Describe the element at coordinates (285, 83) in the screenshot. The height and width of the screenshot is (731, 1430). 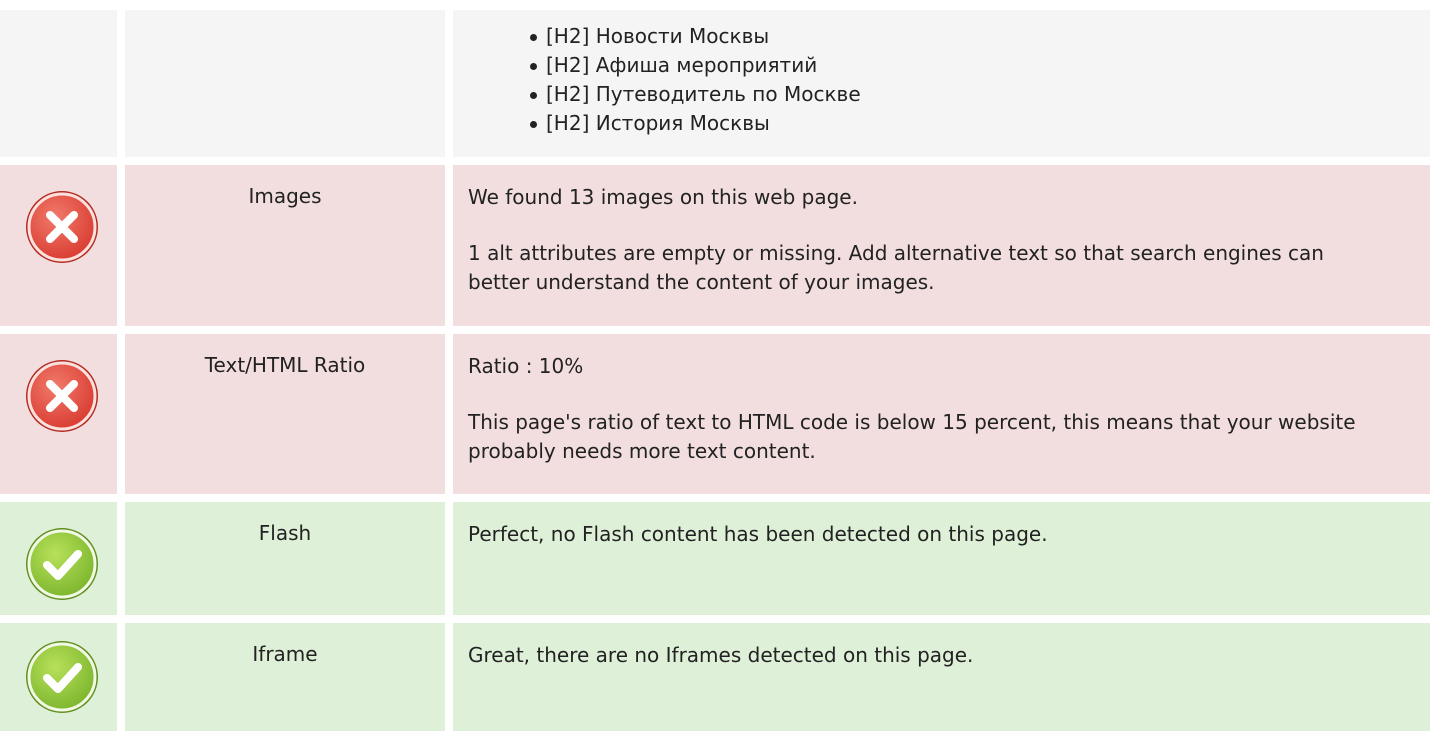
I see `headings-label-cell` at that location.